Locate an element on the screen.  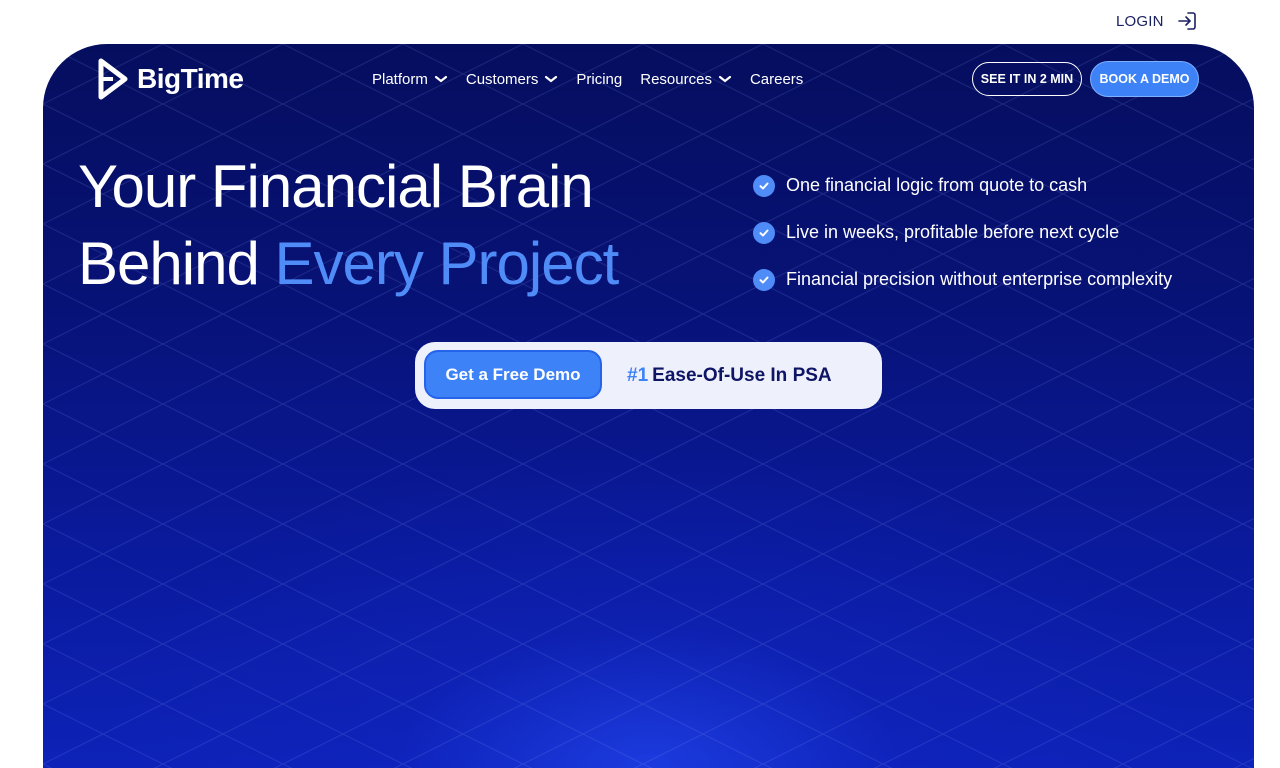
login-arrow-icon is located at coordinates (1186, 21).